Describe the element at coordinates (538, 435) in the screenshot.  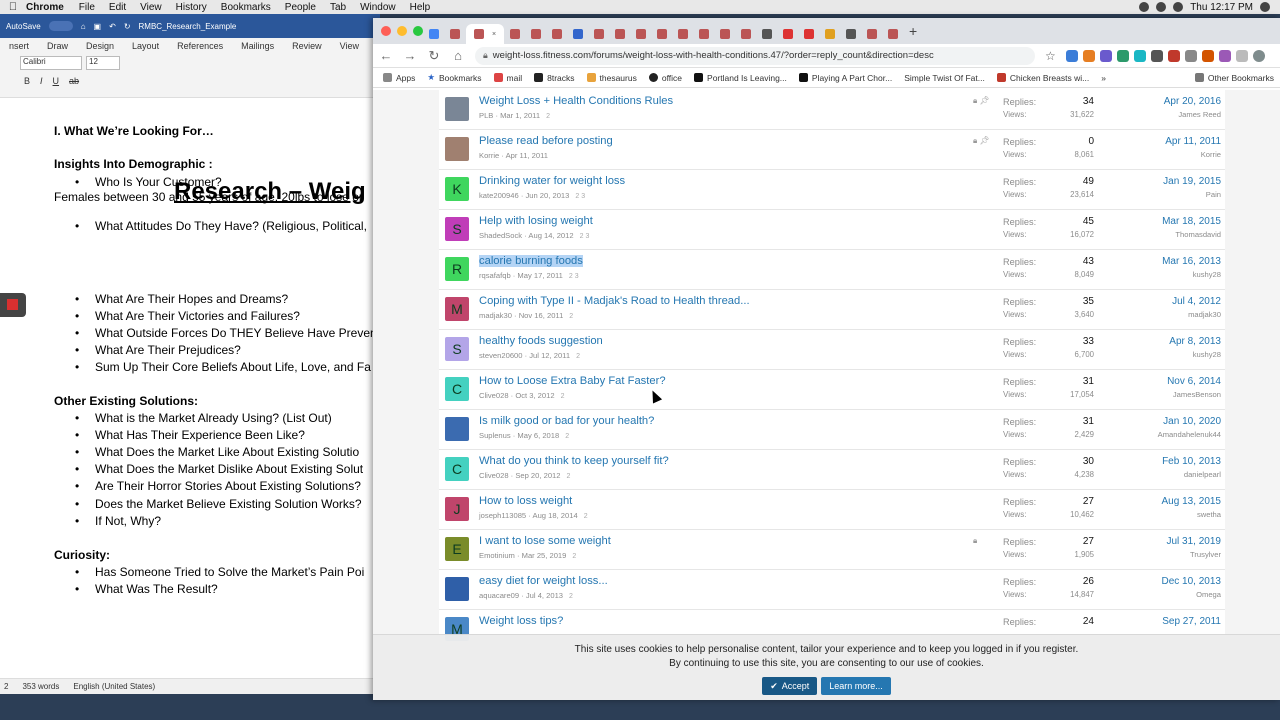
I see `thread-start-date: May 6, 2018` at that location.